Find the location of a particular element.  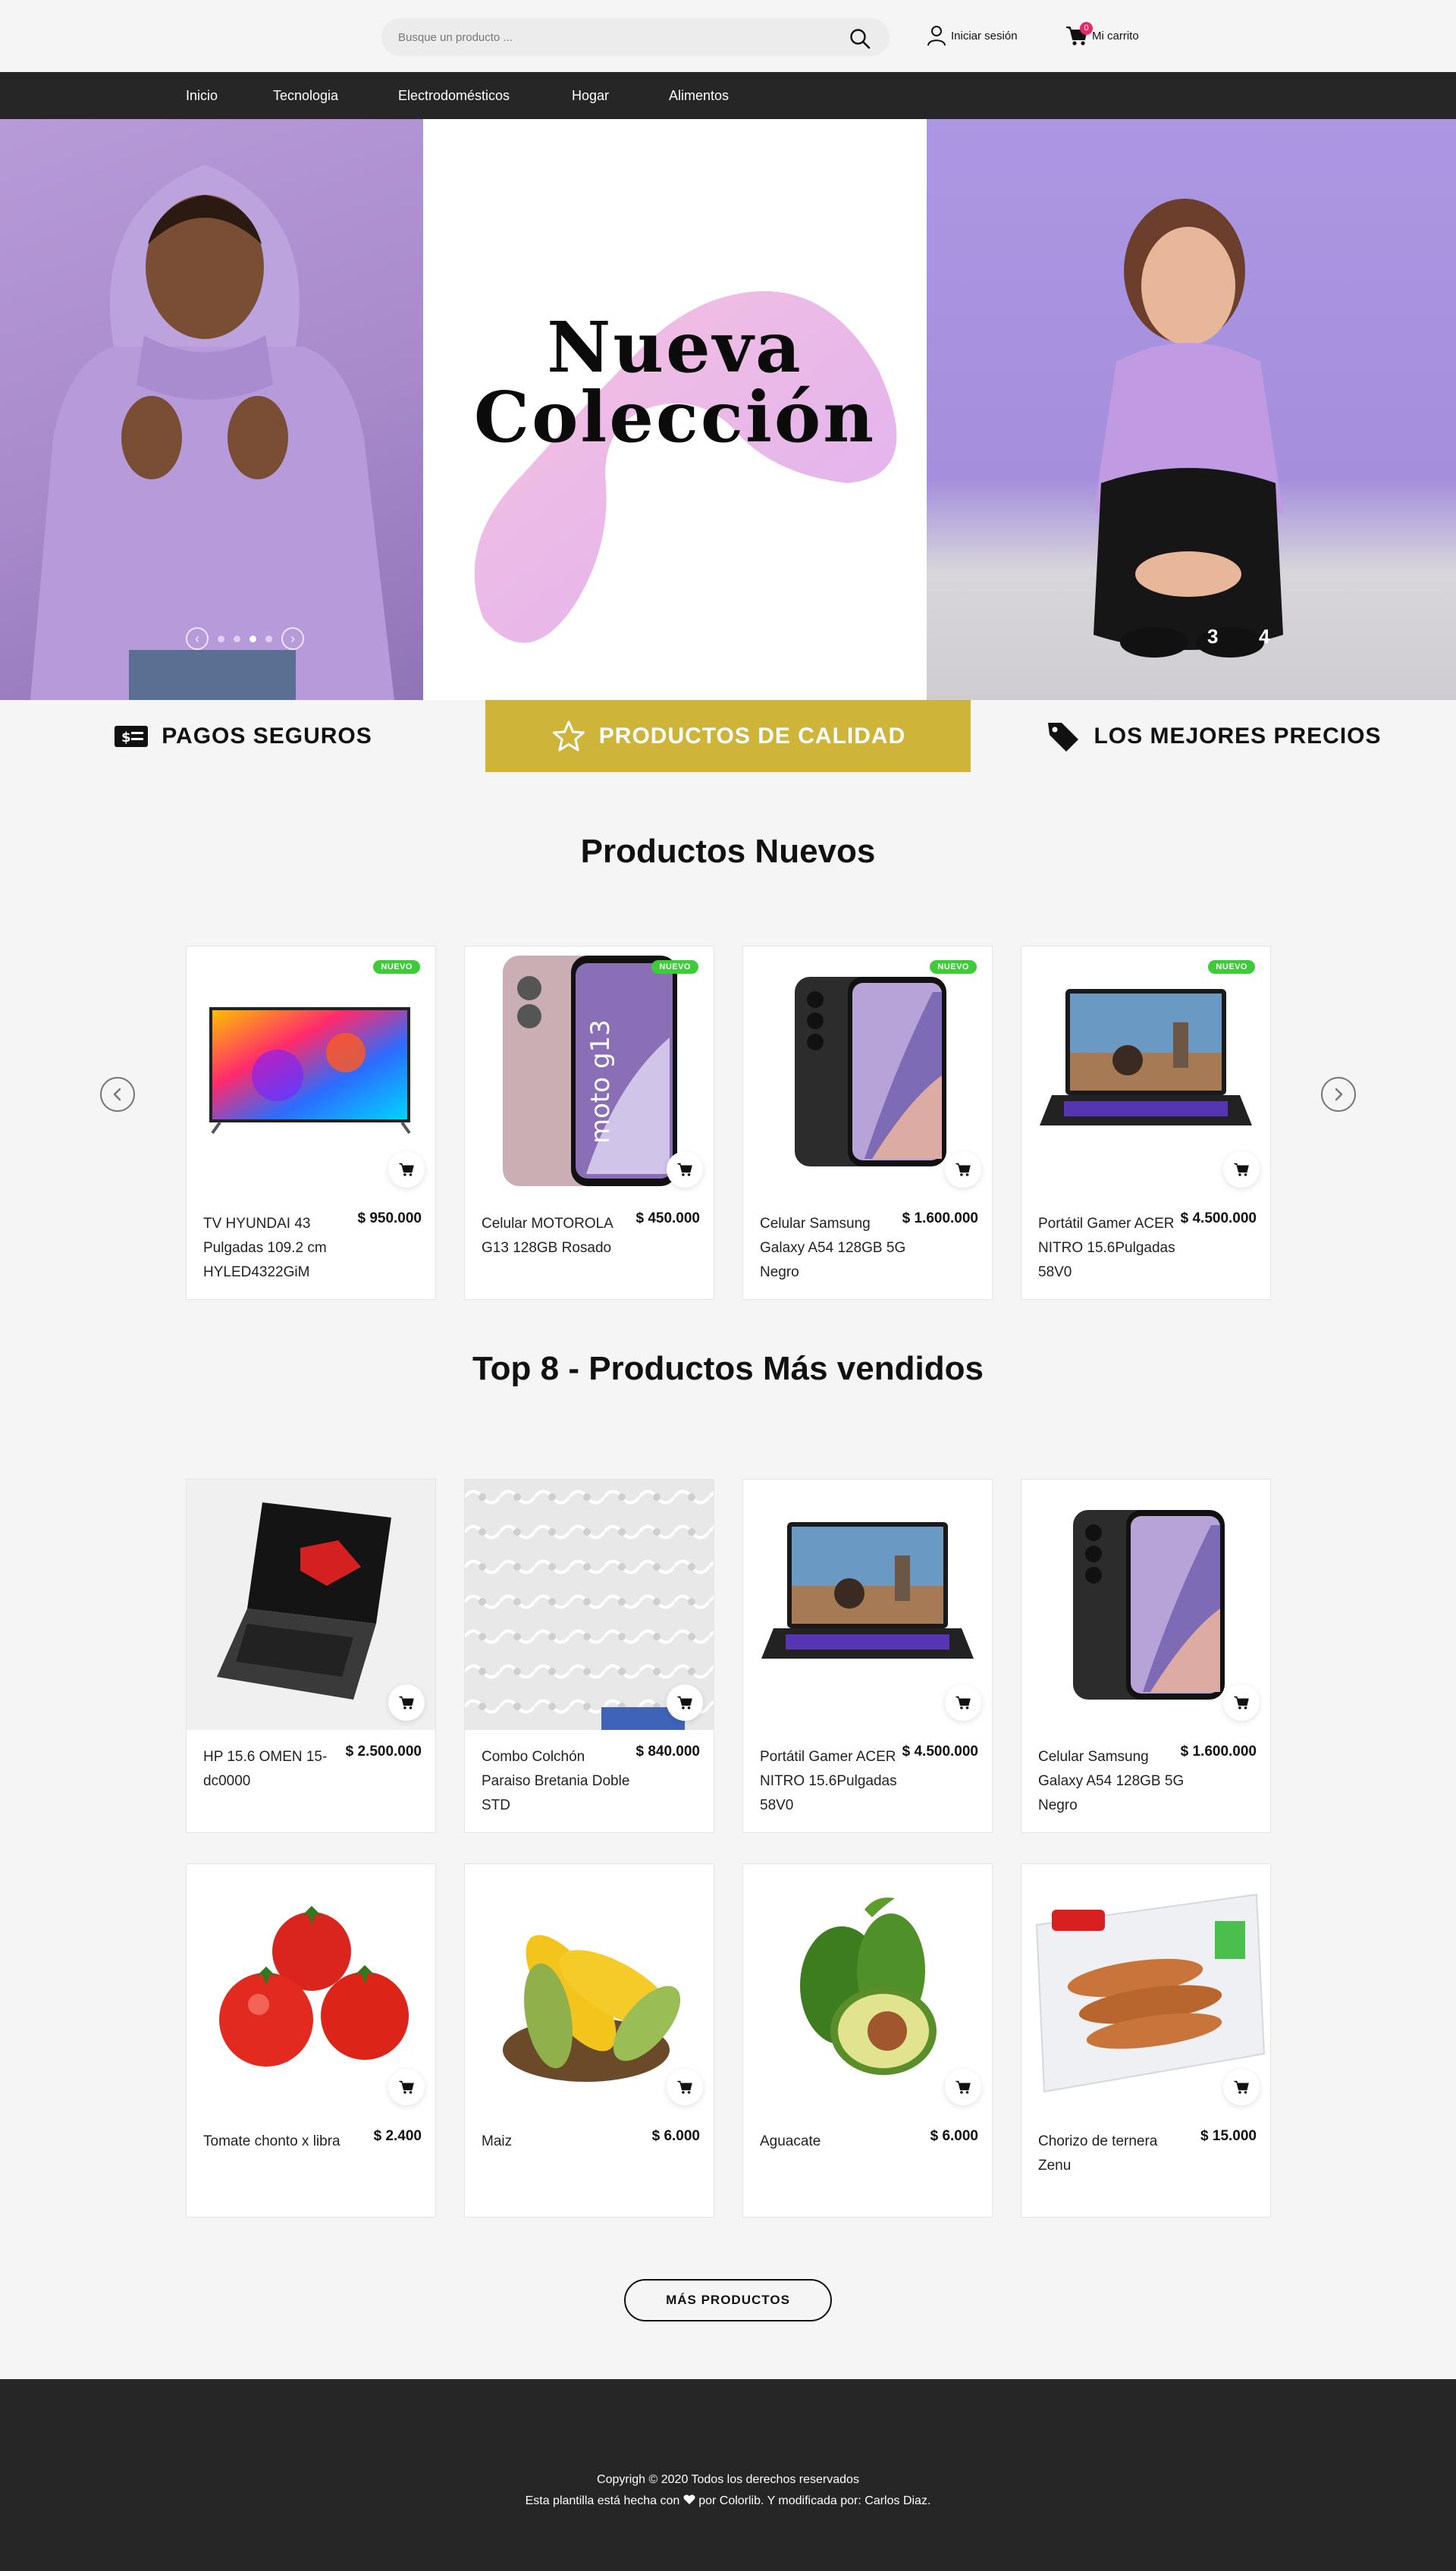

site-header: Iniciar sesión 0 Mi carrito is located at coordinates (728, 36).